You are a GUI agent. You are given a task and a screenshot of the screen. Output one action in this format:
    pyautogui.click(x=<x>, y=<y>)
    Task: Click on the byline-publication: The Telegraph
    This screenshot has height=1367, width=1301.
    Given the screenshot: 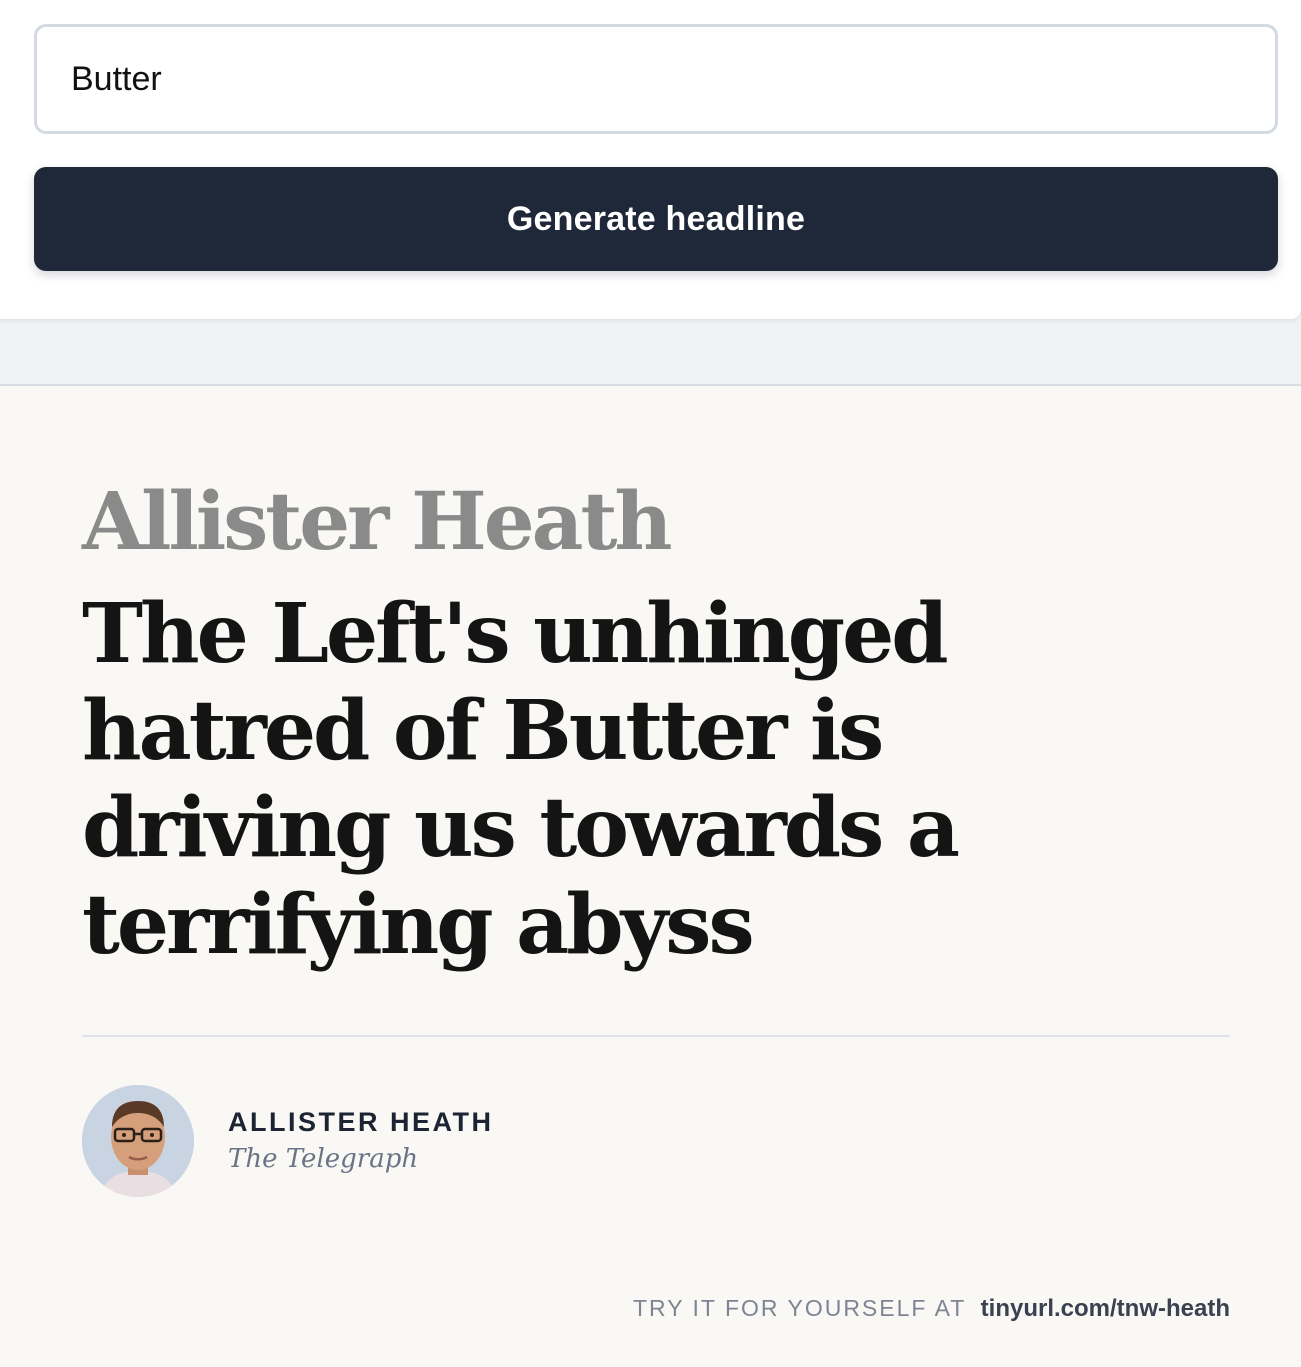 What is the action you would take?
    pyautogui.click(x=323, y=1159)
    